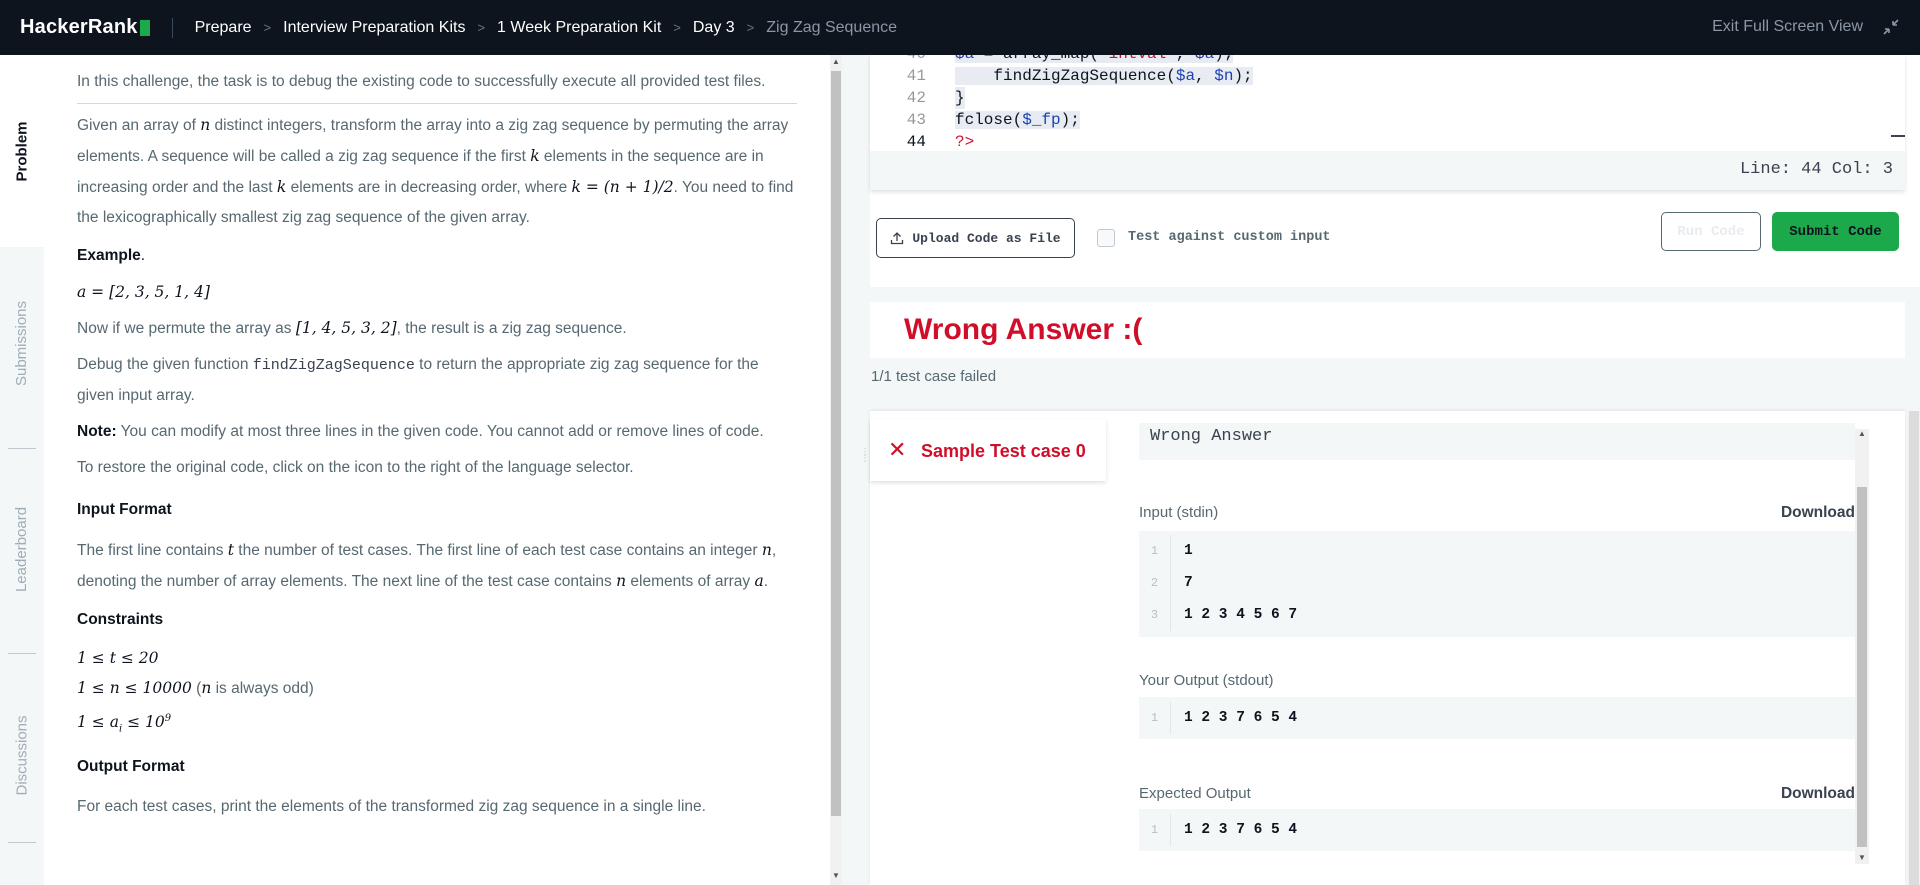 The height and width of the screenshot is (885, 1920). What do you see at coordinates (1497, 615) in the screenshot?
I see `input-line: 31 2 3 4 5 6 7` at bounding box center [1497, 615].